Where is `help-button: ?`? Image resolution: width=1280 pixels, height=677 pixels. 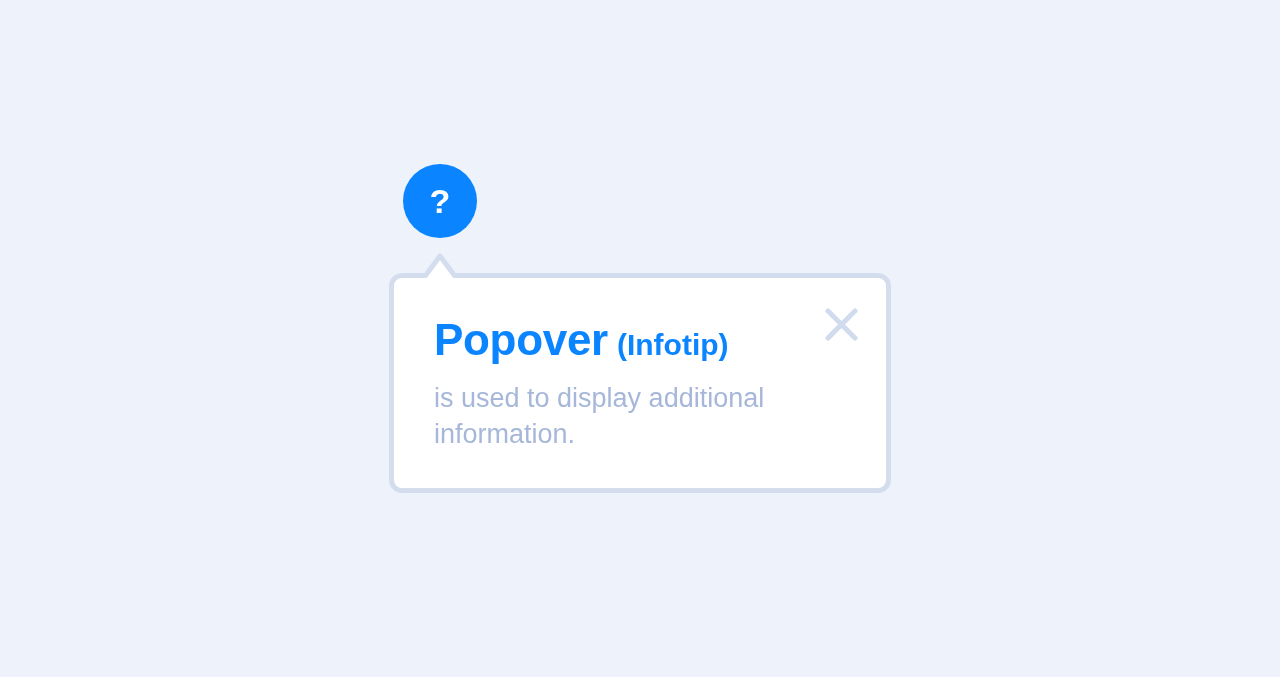 help-button: ? is located at coordinates (440, 201).